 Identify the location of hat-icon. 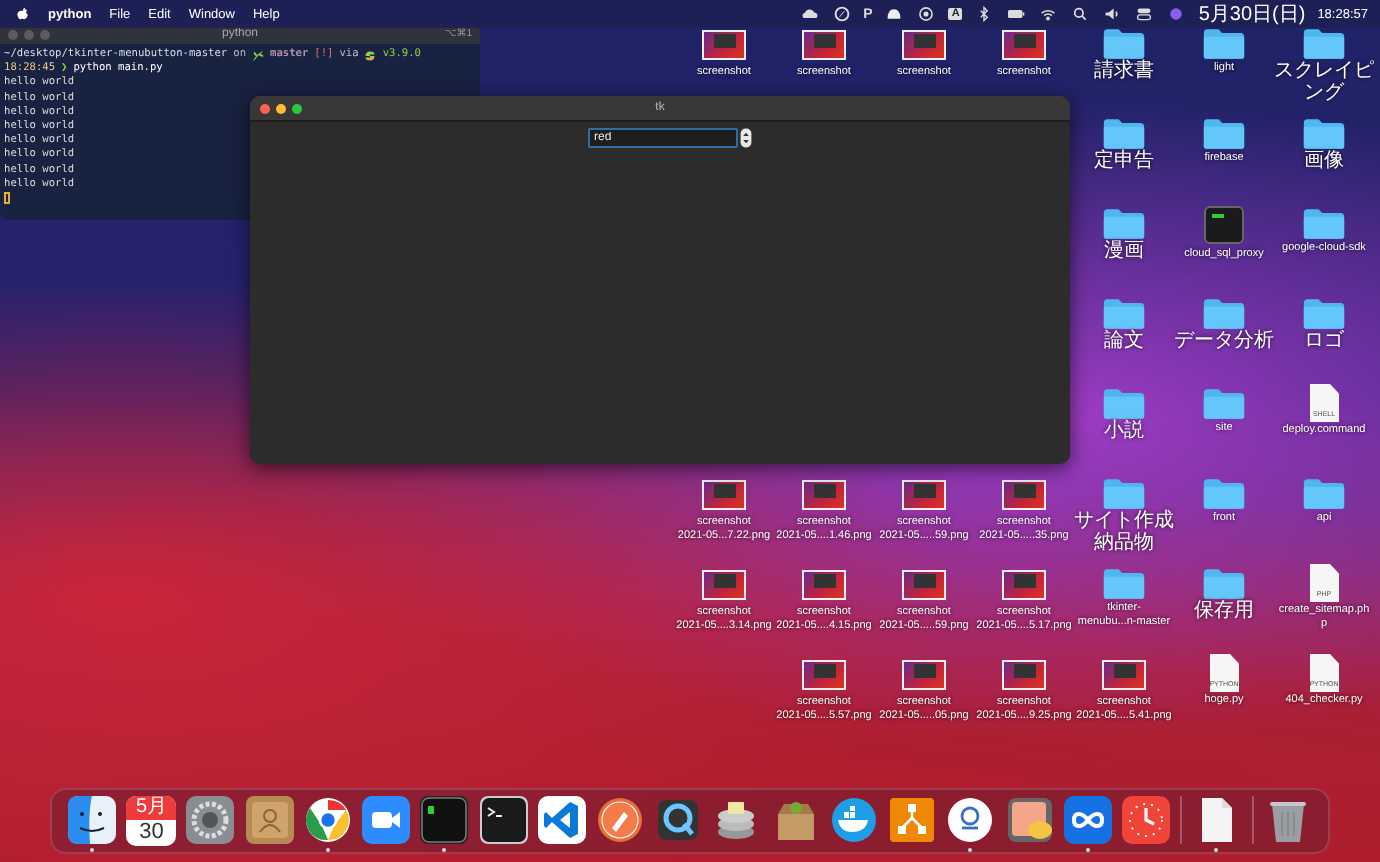
(894, 14).